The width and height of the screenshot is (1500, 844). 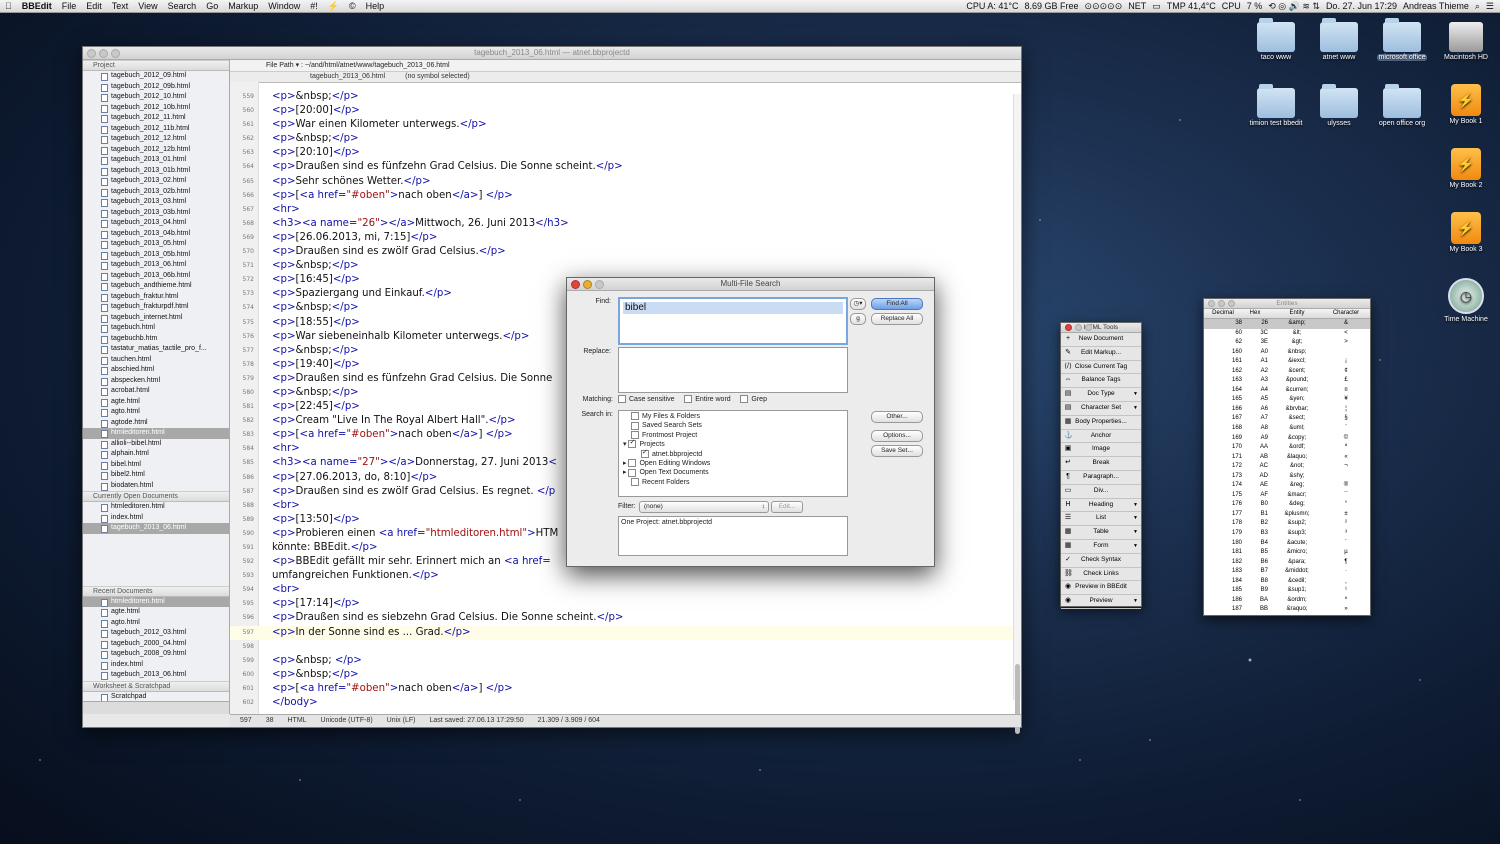 I want to click on history-popup-icon: ◷▾, so click(x=858, y=304).